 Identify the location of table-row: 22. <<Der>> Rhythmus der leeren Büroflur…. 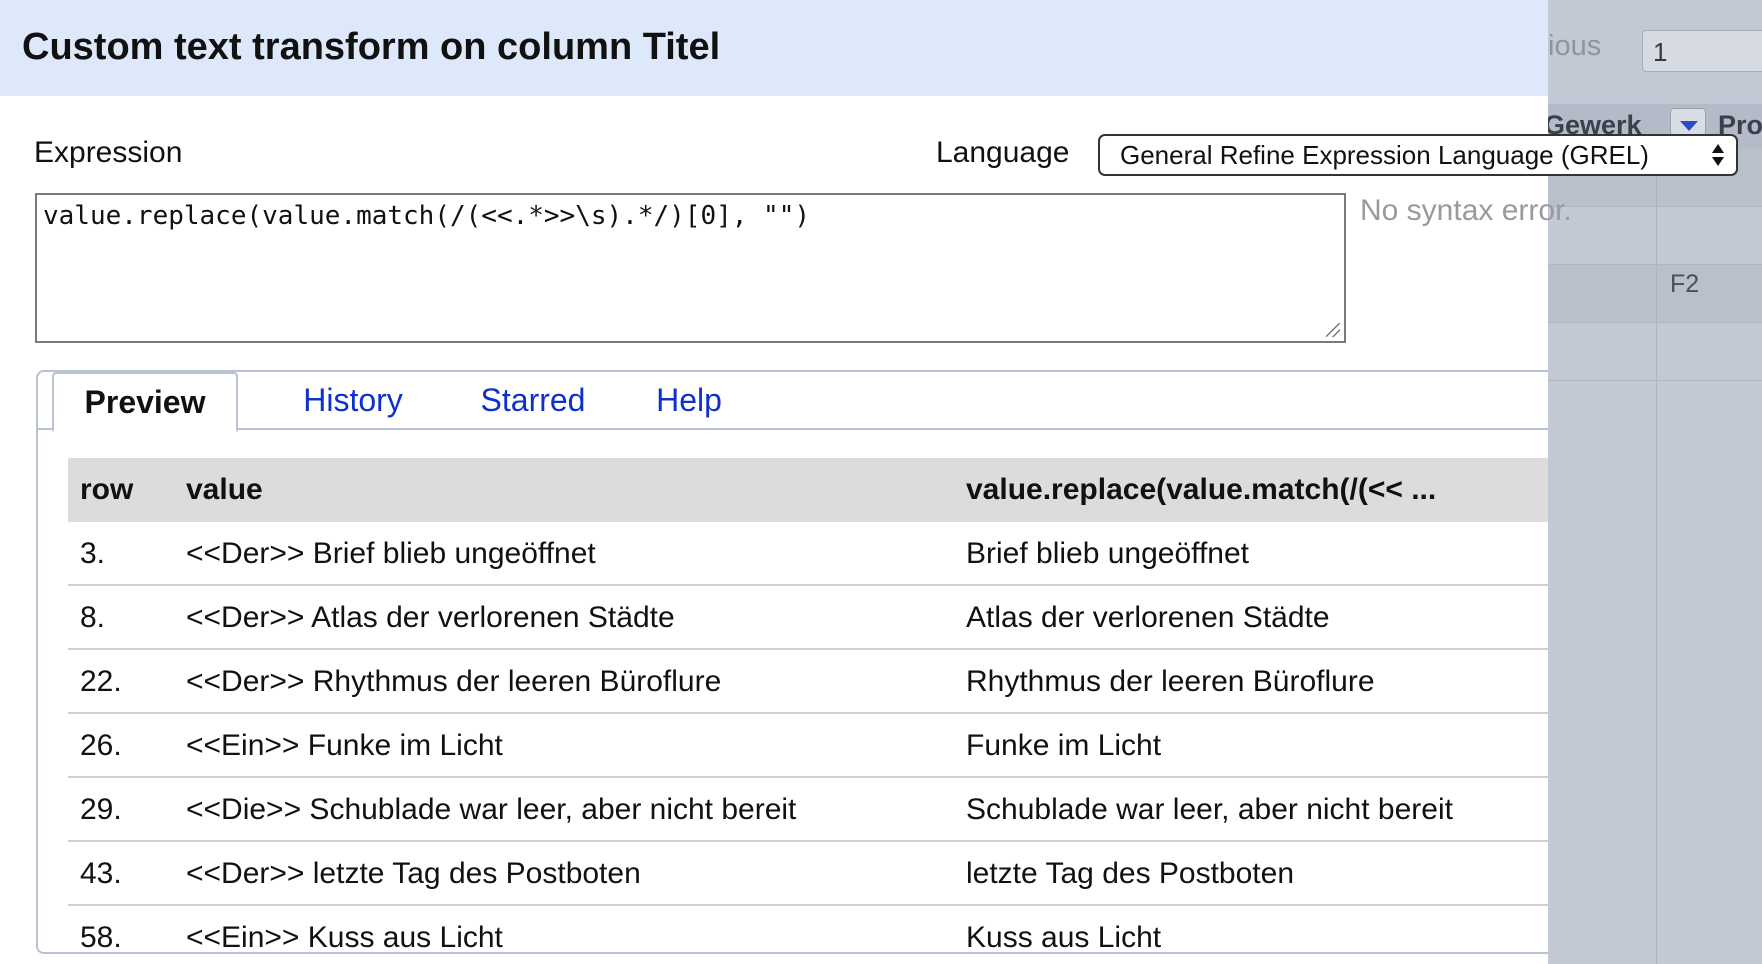
(808, 682).